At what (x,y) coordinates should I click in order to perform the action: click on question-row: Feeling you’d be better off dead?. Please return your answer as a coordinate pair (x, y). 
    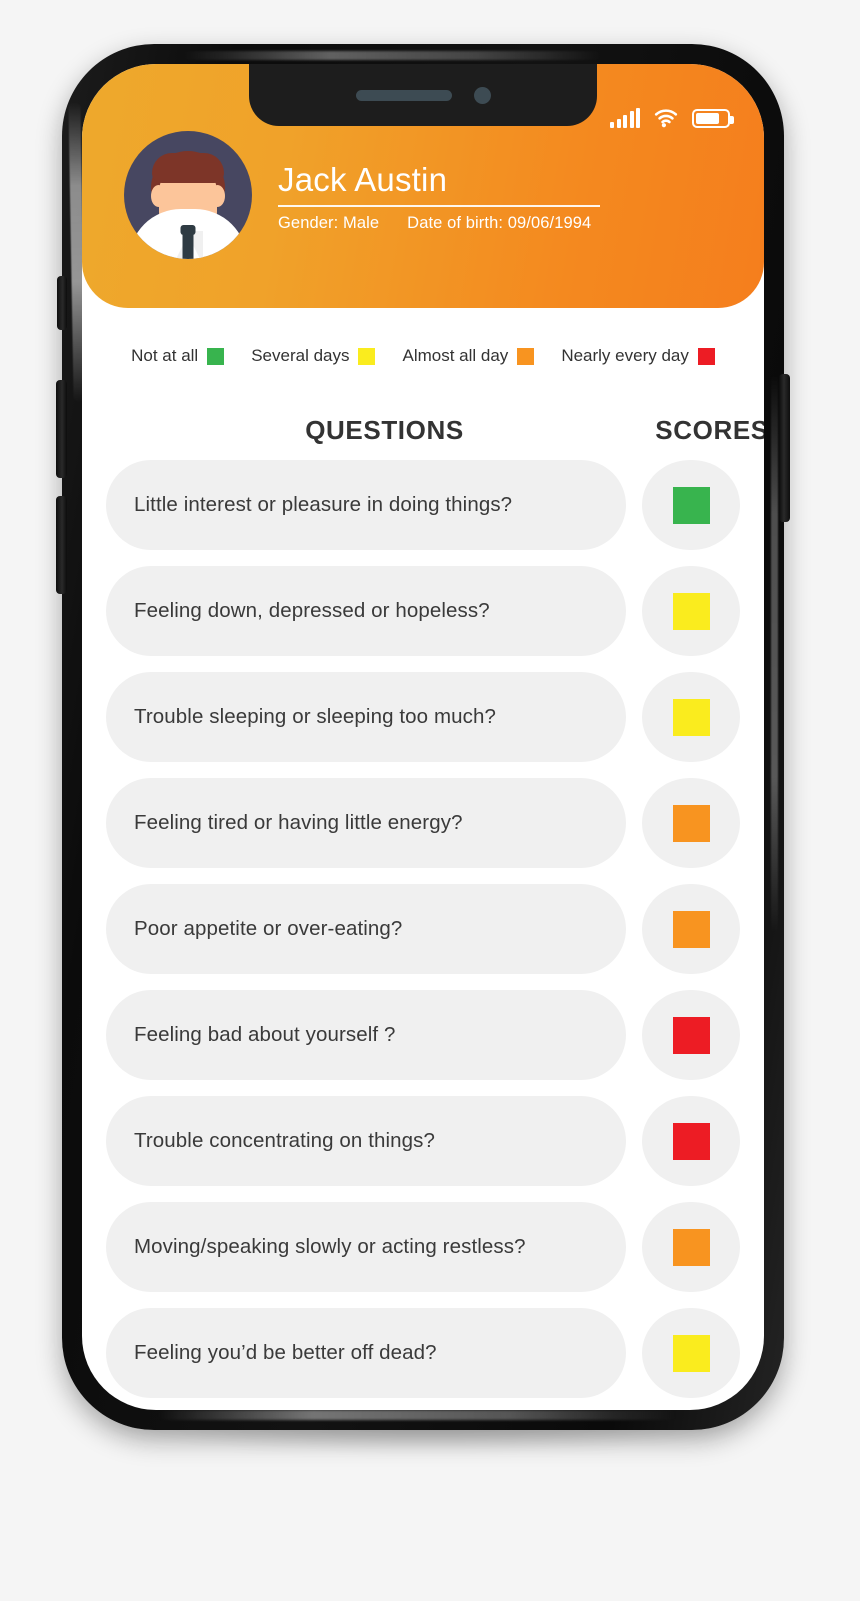
    Looking at the image, I should click on (423, 1353).